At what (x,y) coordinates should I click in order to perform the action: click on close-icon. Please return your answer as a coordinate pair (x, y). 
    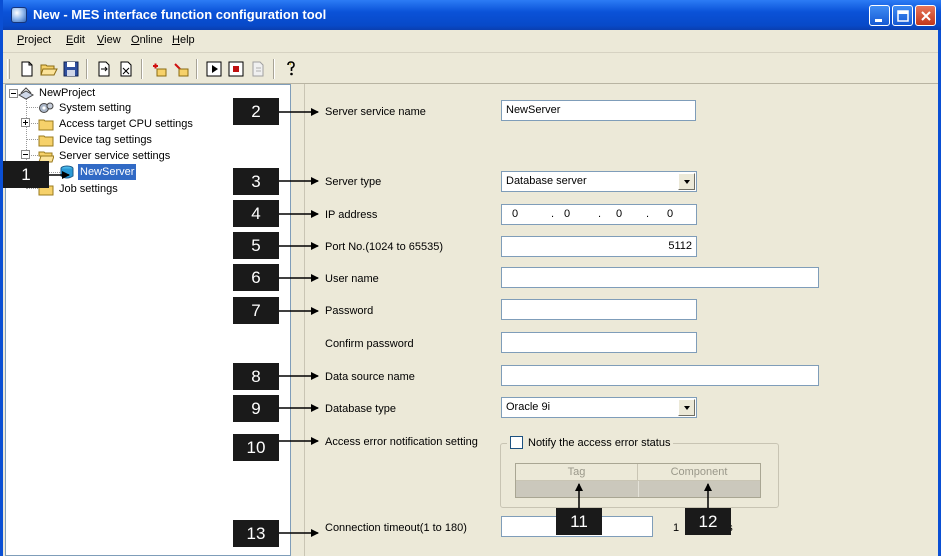
    Looking at the image, I should click on (926, 16).